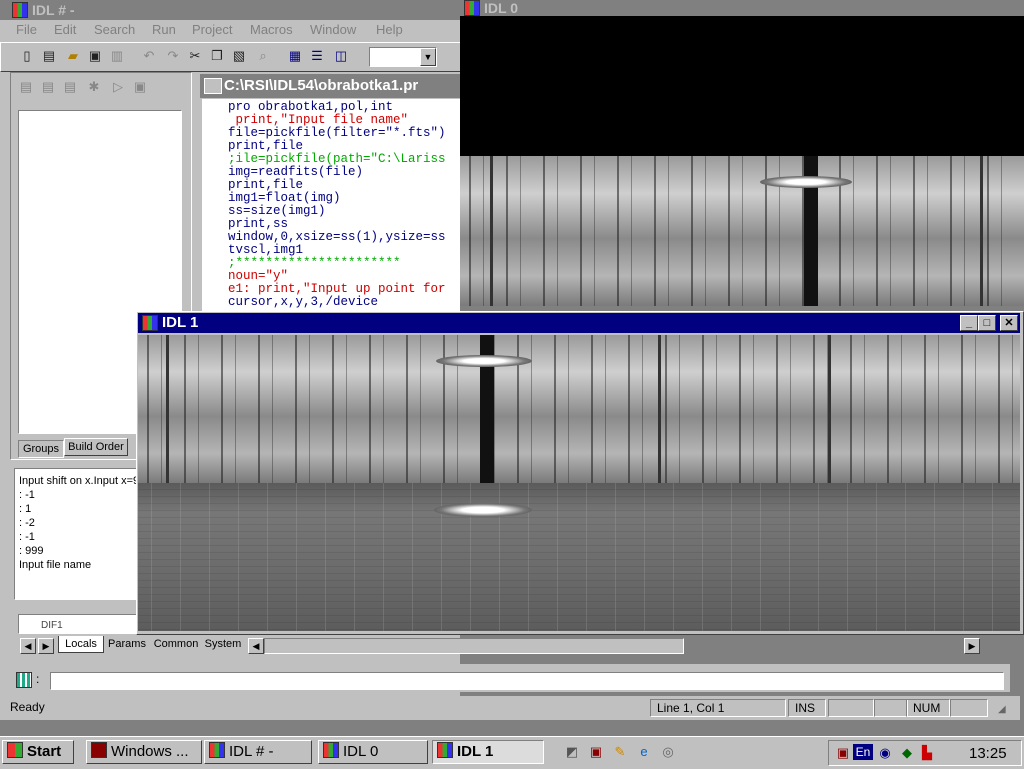 The image size is (1024, 769). Describe the element at coordinates (31, 551) in the screenshot. I see `output-line: : 999` at that location.